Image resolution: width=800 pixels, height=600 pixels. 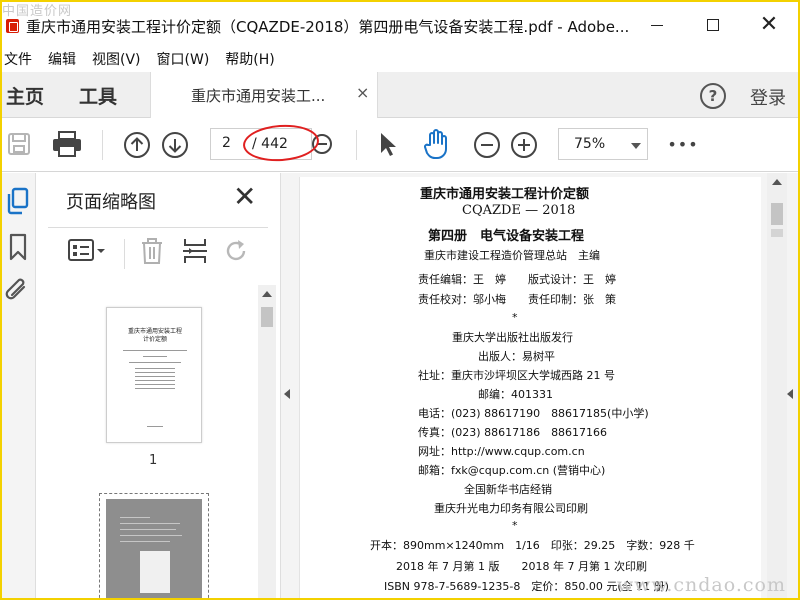 I want to click on page-number-input: 2, so click(x=226, y=143).